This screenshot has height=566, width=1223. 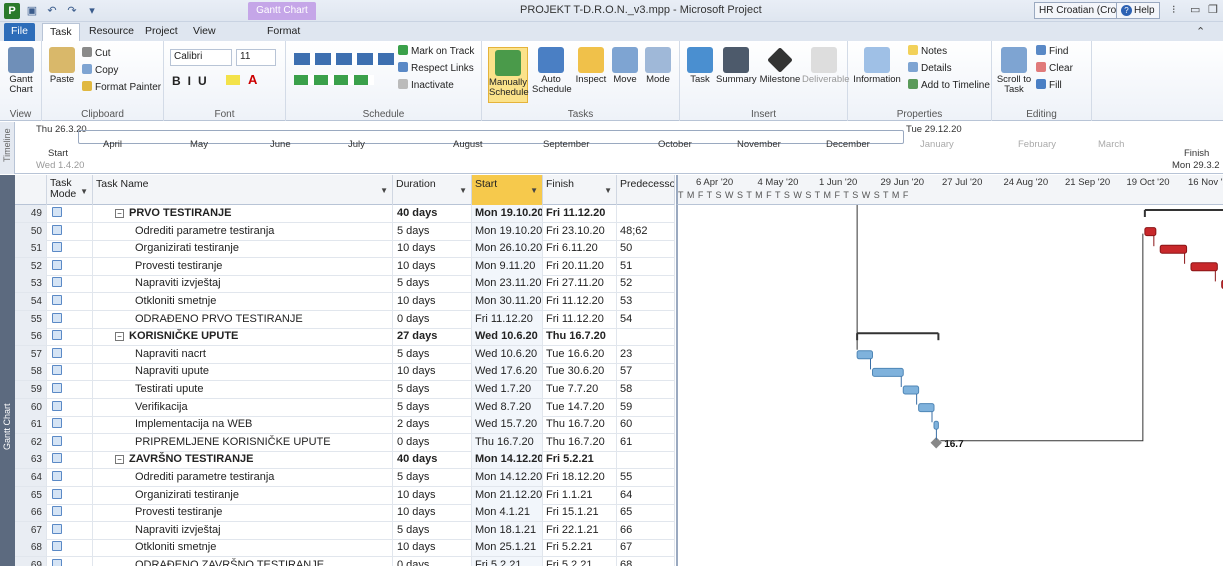 What do you see at coordinates (625, 66) in the screenshot?
I see `move-button: Move` at bounding box center [625, 66].